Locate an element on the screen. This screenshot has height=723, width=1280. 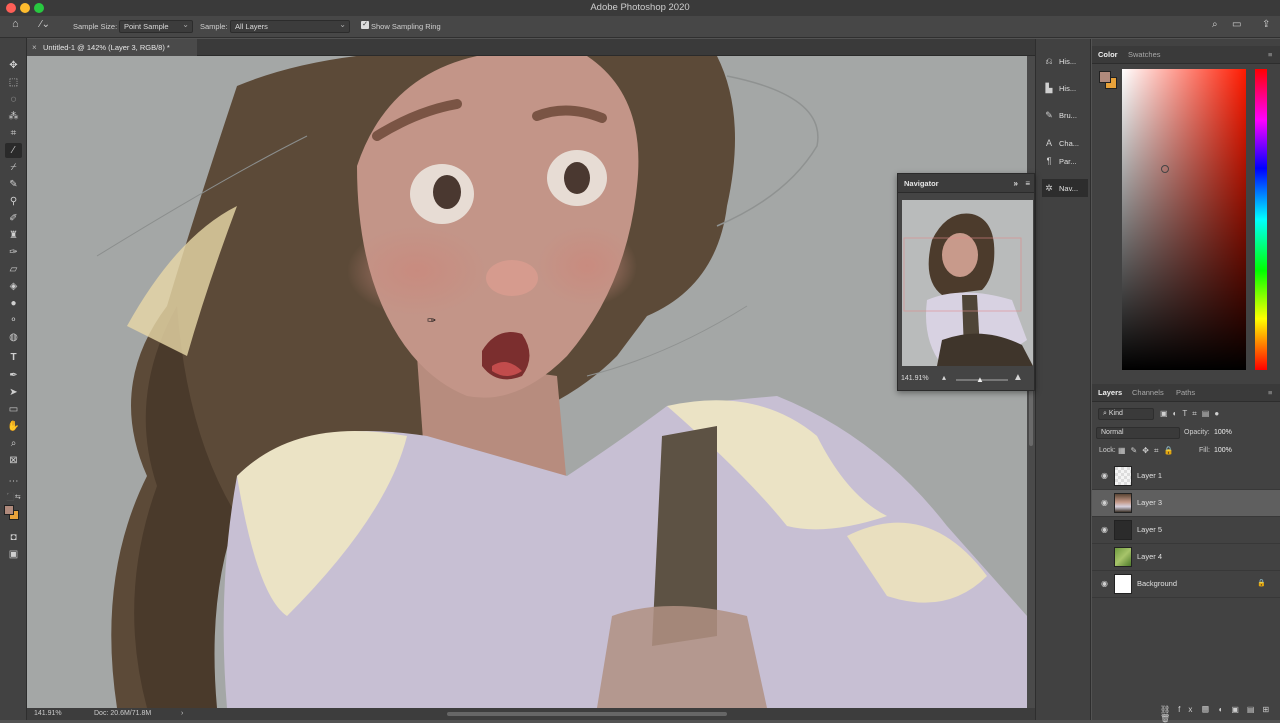
tab-color: Color is located at coordinates (1108, 55).